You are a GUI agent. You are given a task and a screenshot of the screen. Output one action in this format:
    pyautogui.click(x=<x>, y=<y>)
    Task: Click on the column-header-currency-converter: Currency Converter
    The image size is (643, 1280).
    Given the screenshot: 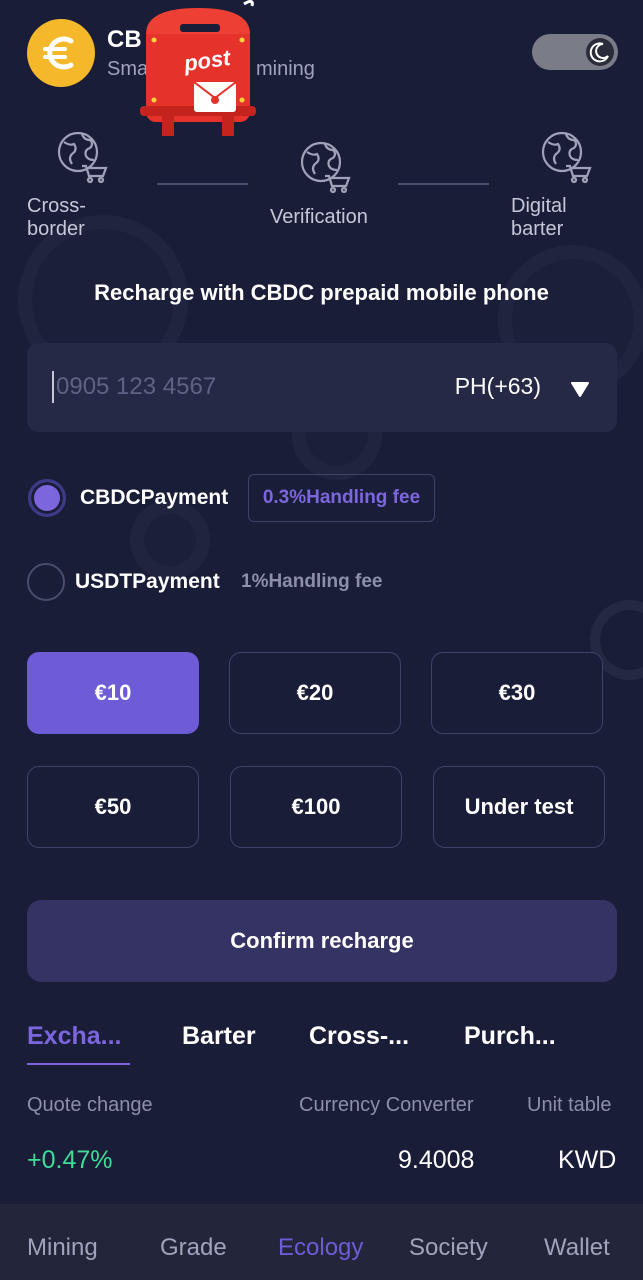 What is the action you would take?
    pyautogui.click(x=386, y=1105)
    